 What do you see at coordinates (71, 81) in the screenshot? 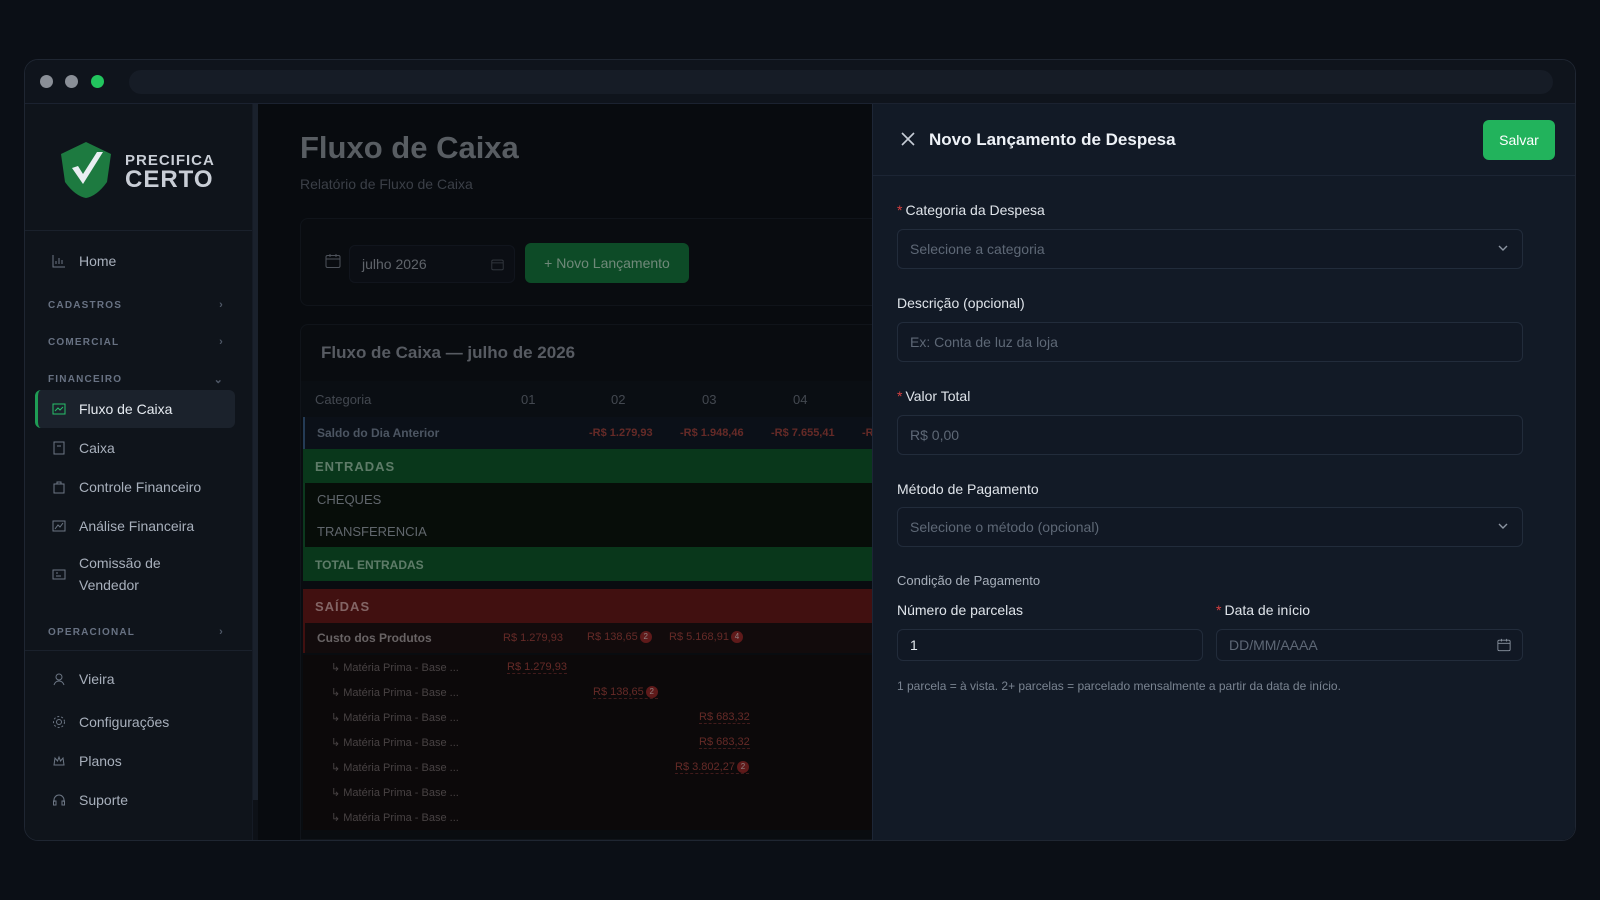
I see `minimize-window-dot` at bounding box center [71, 81].